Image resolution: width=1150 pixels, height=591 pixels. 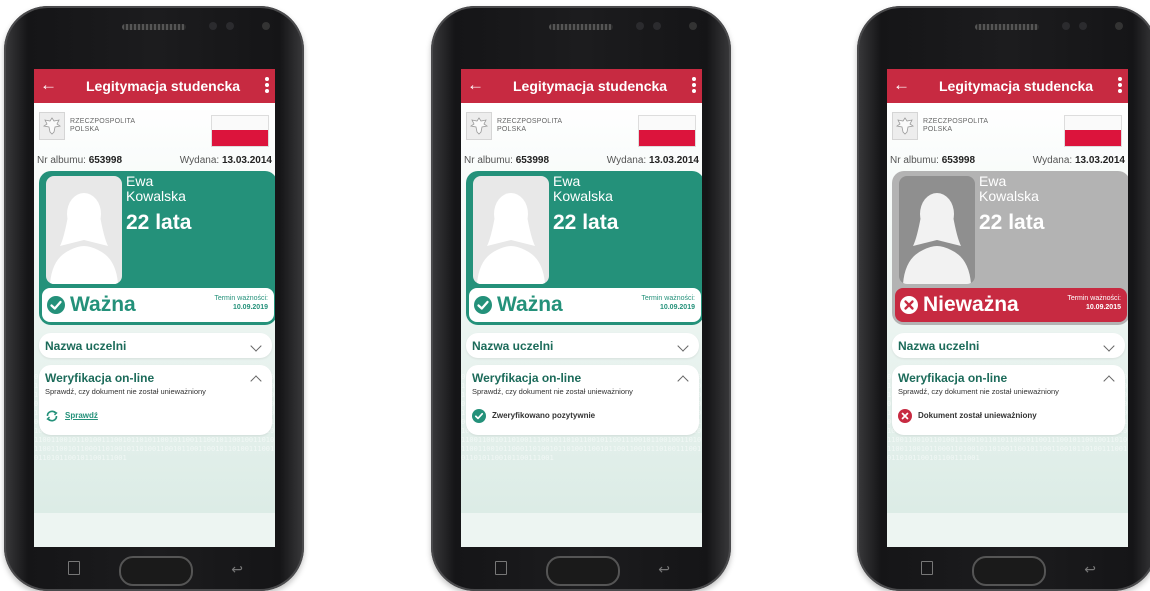 What do you see at coordinates (81, 415) in the screenshot?
I see `verification-action-text: Sprawdź` at bounding box center [81, 415].